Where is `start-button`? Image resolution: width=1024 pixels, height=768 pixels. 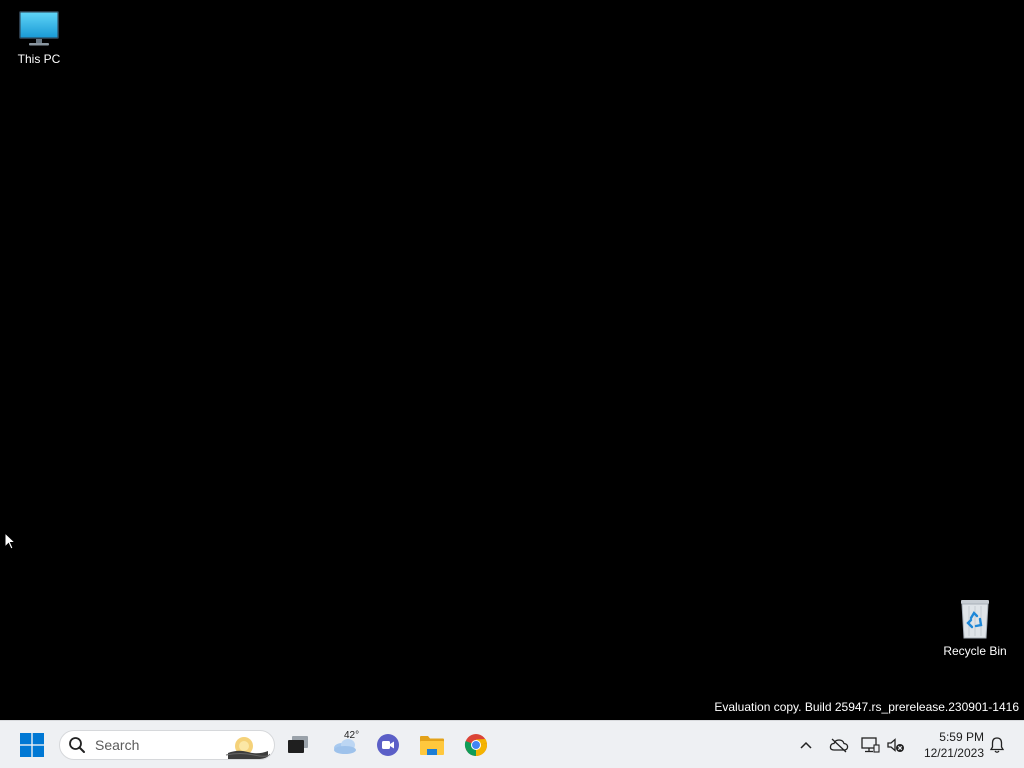
start-button is located at coordinates (32, 745).